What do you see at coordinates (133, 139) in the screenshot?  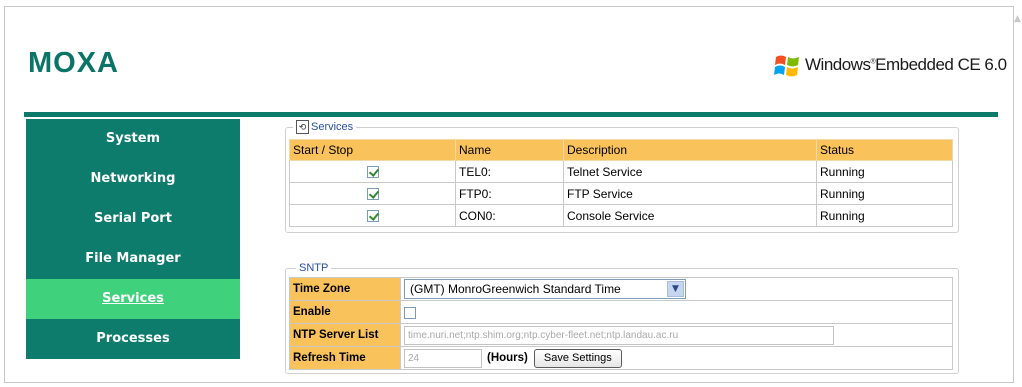 I see `sidebar-item-system: System` at bounding box center [133, 139].